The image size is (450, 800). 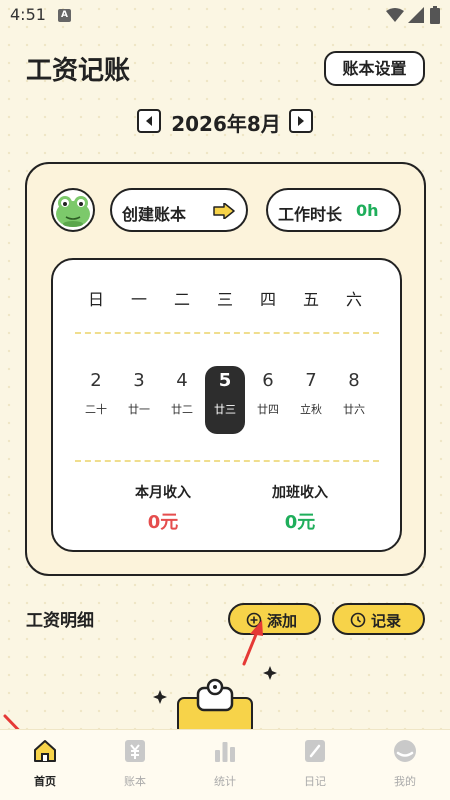 I want to click on lunar-date: 廿六, so click(x=354, y=409).